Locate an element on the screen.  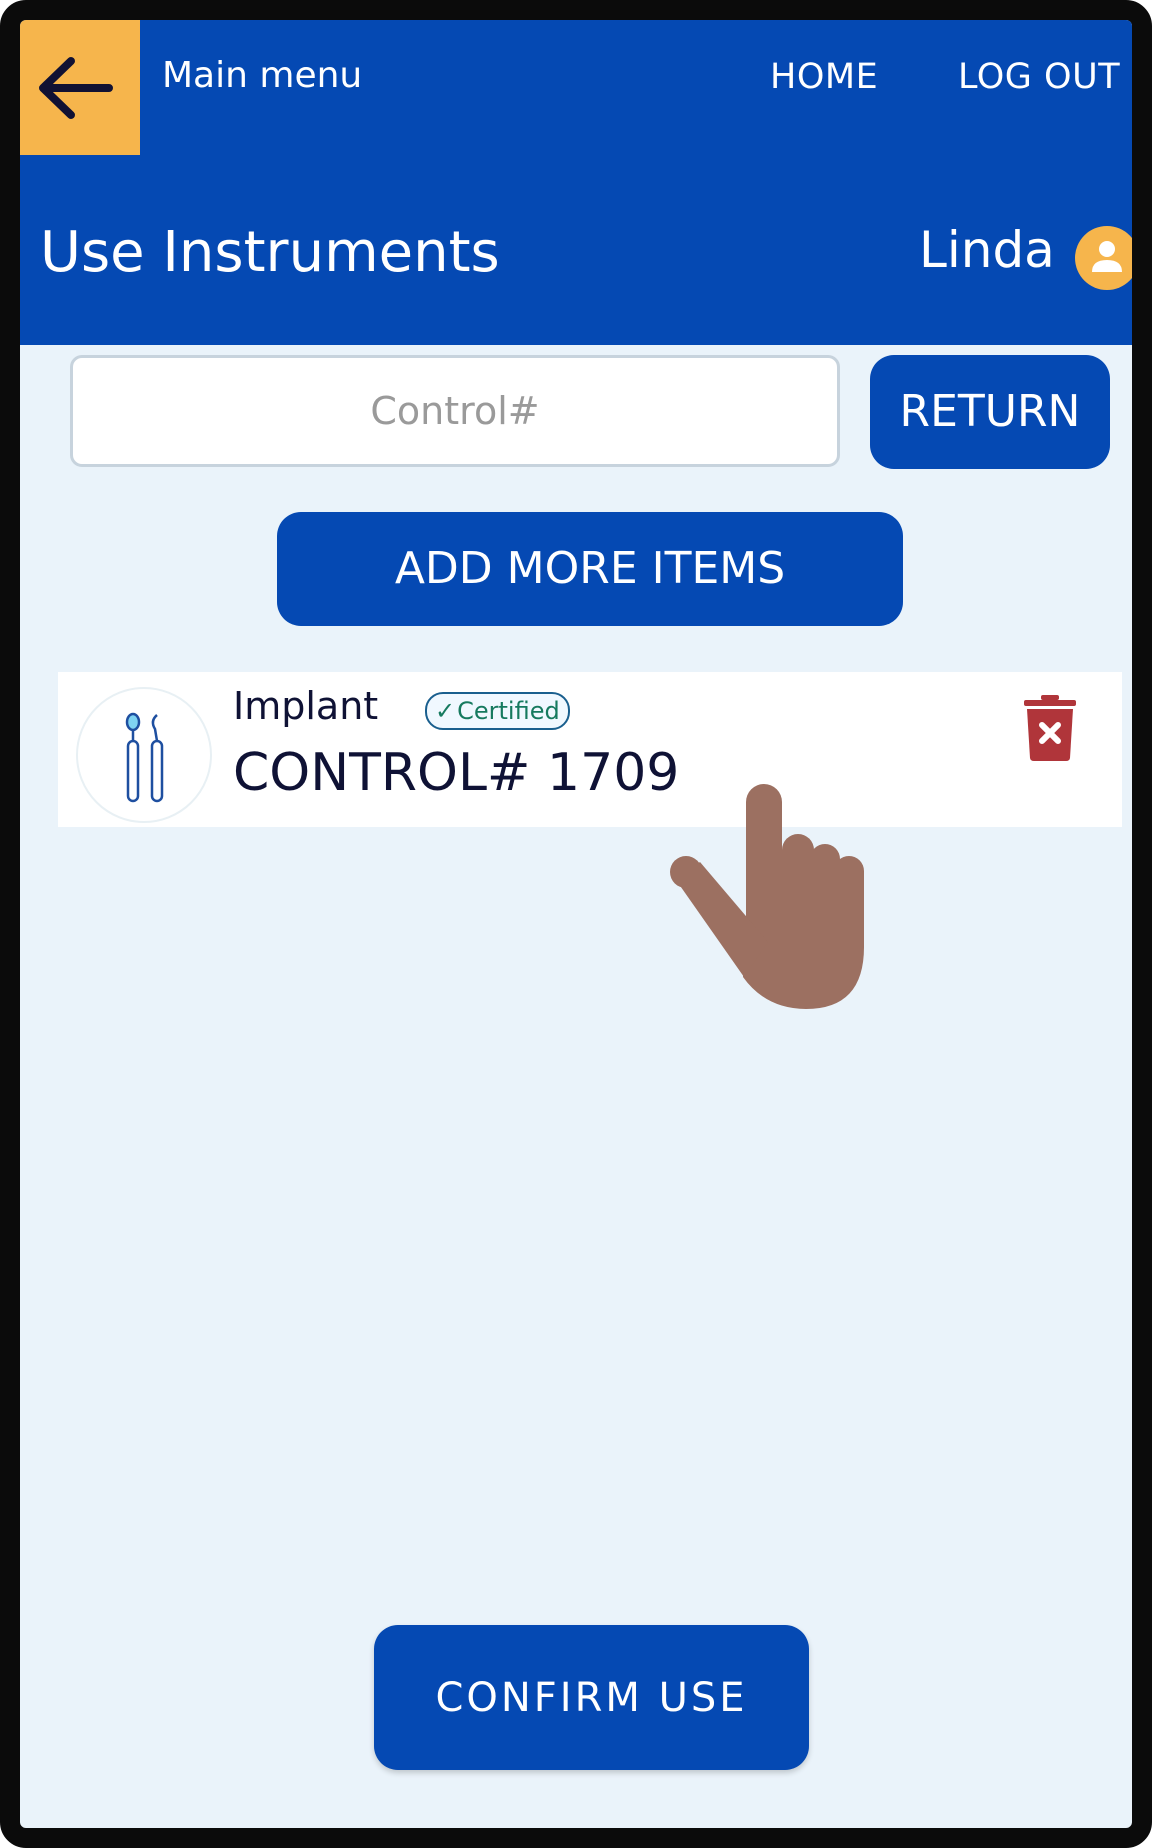
hand-pointer-icon is located at coordinates (767, 896).